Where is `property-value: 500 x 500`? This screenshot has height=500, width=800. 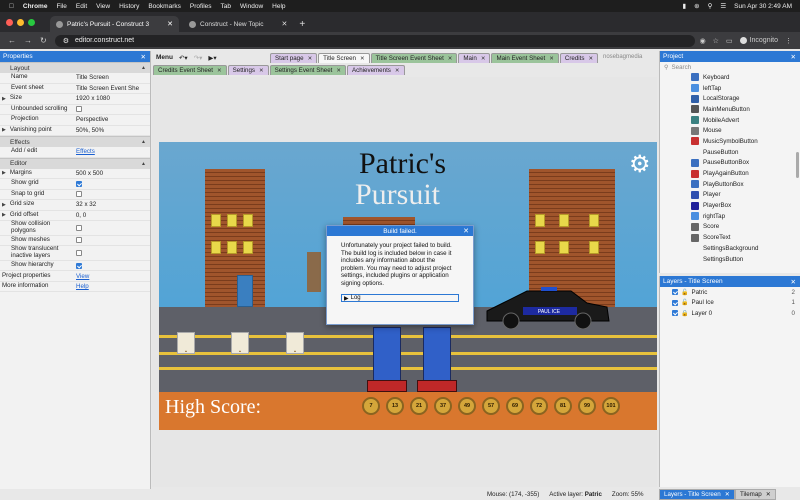
property-value: 500 x 500 is located at coordinates (112, 173).